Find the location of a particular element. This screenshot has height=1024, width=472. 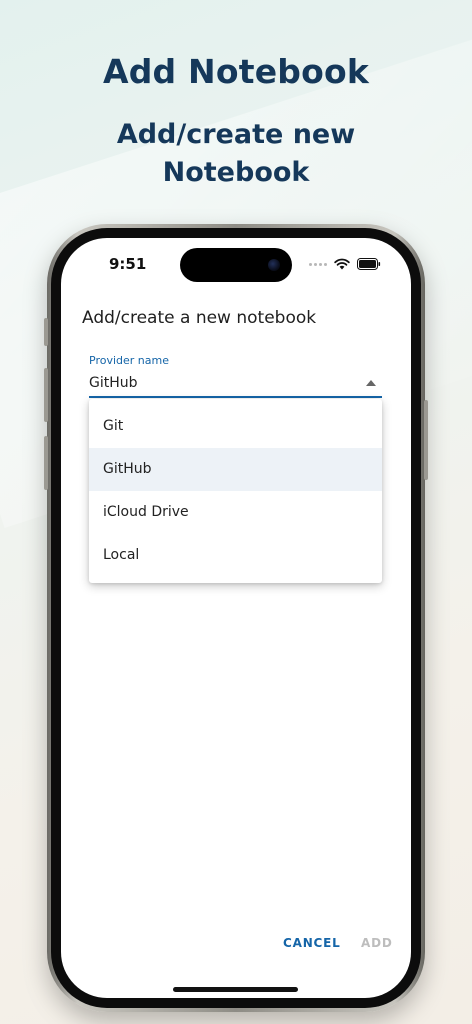

wifi-icon is located at coordinates (342, 264).